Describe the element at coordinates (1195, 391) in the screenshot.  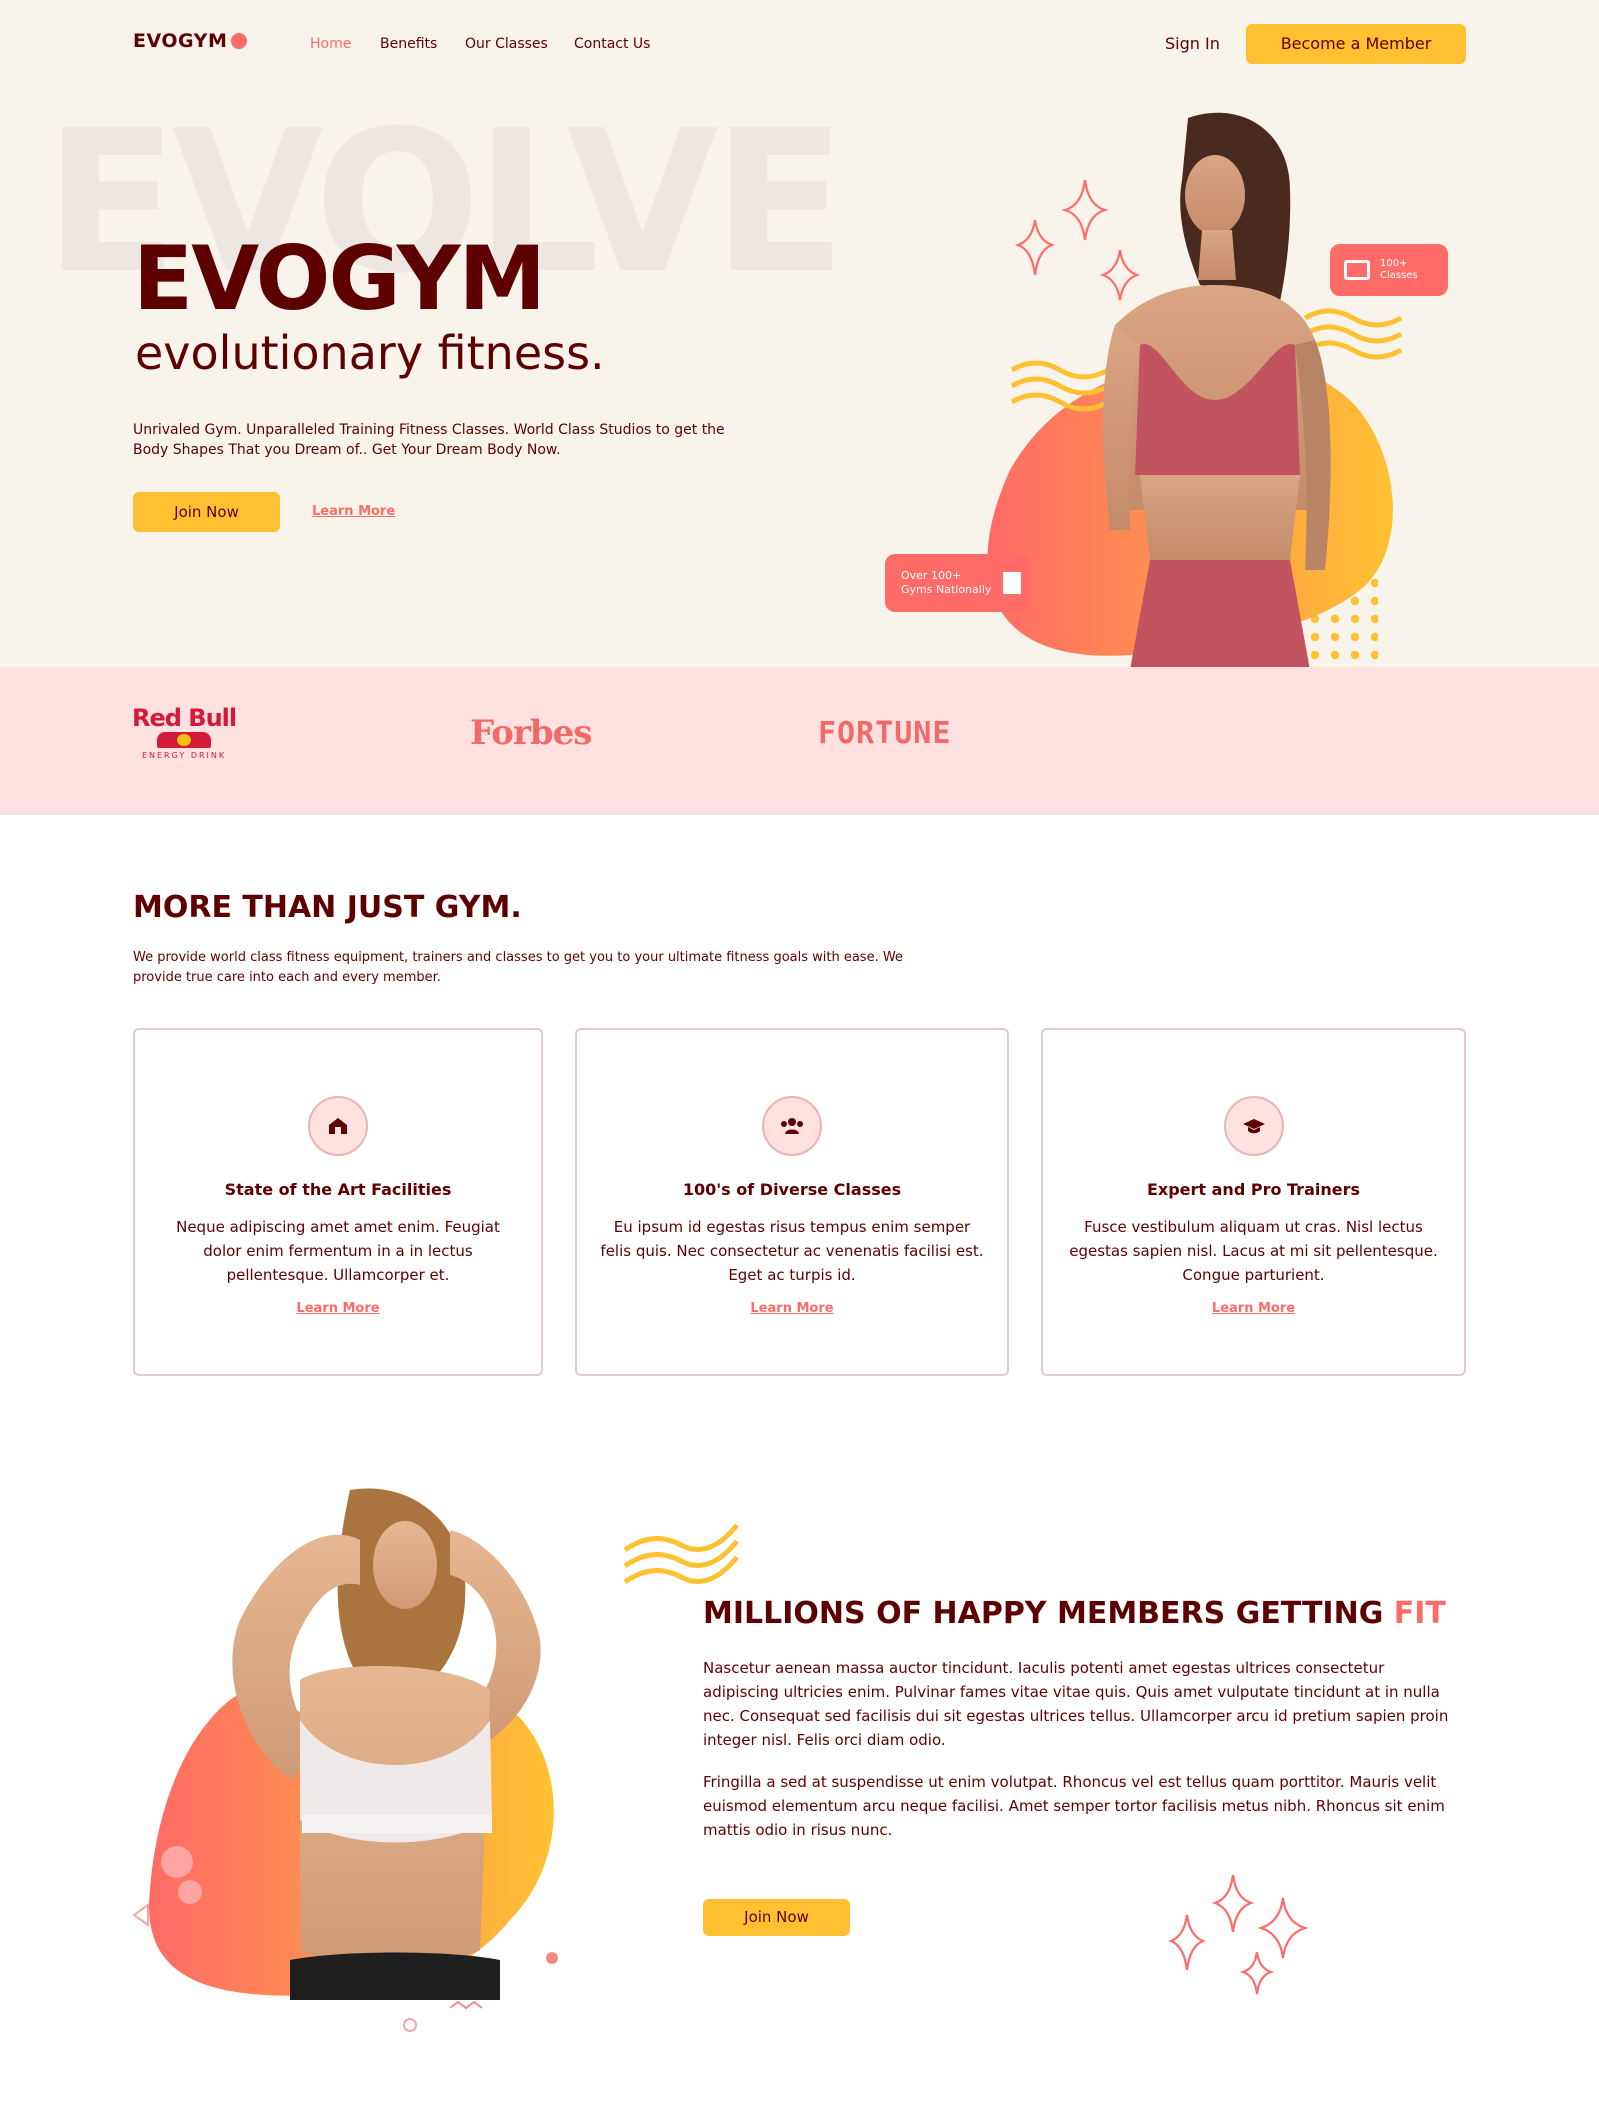
I see `hero-graphic` at that location.